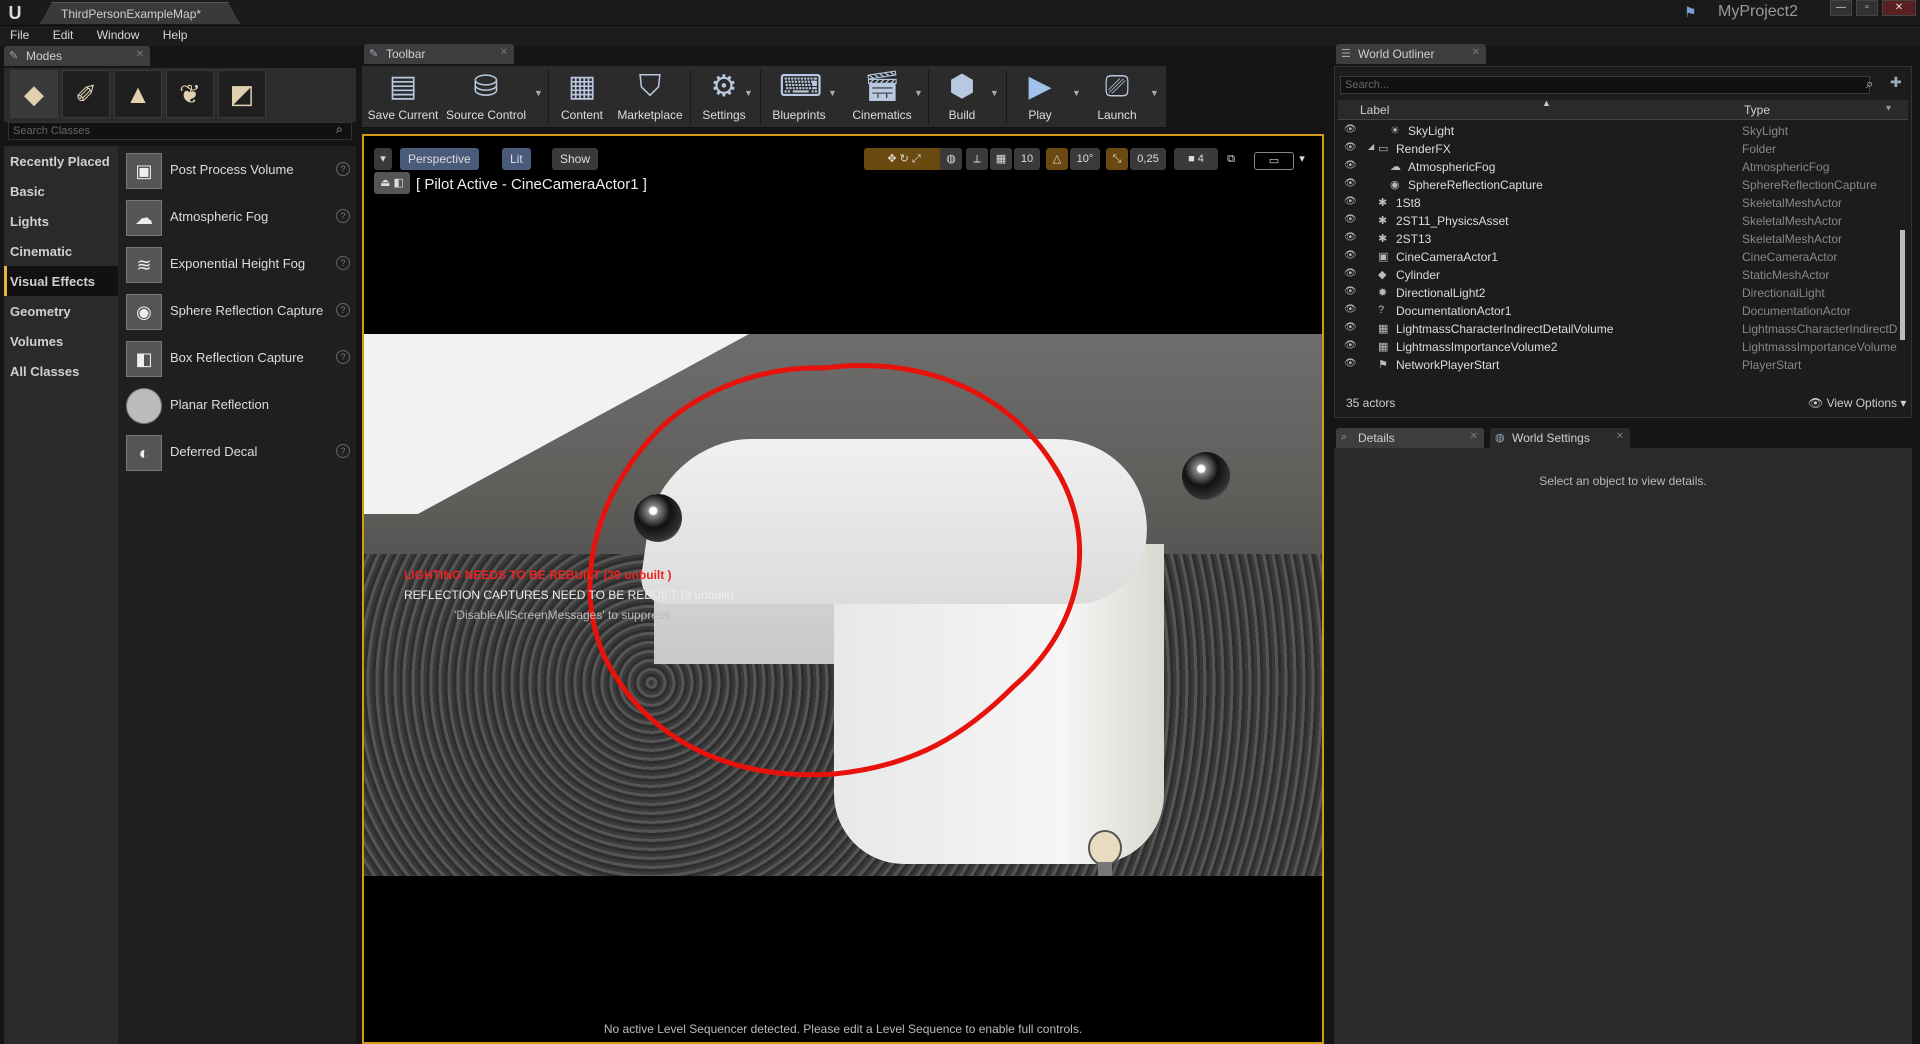 The height and width of the screenshot is (1044, 1920). Describe the element at coordinates (1040, 97) in the screenshot. I see `play-button: ▶ Play` at that location.